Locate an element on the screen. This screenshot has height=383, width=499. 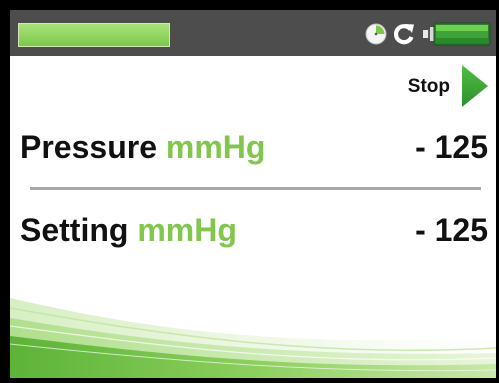
progress-bar is located at coordinates (94, 35).